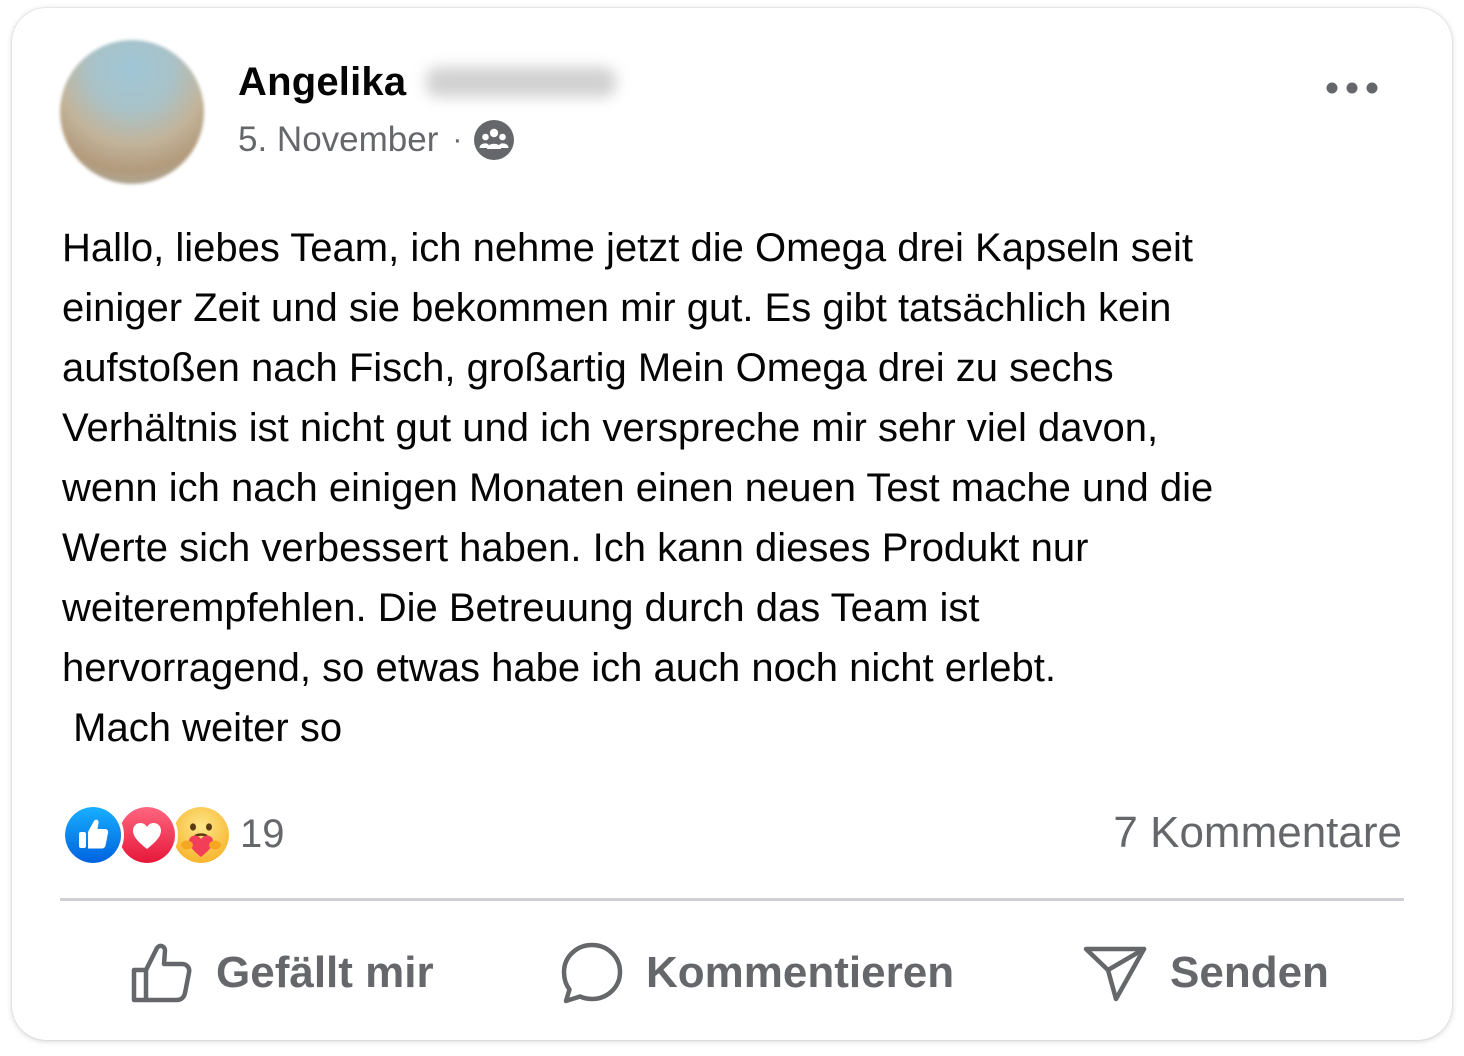 Image resolution: width=1464 pixels, height=1056 pixels. Describe the element at coordinates (1257, 833) in the screenshot. I see `comments-count: 7 Kommentare` at that location.